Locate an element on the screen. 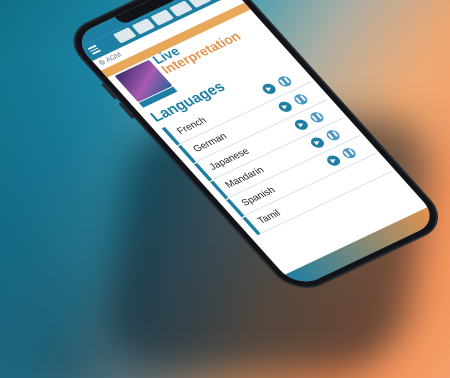 This screenshot has width=450, height=378. menu-icon is located at coordinates (94, 49).